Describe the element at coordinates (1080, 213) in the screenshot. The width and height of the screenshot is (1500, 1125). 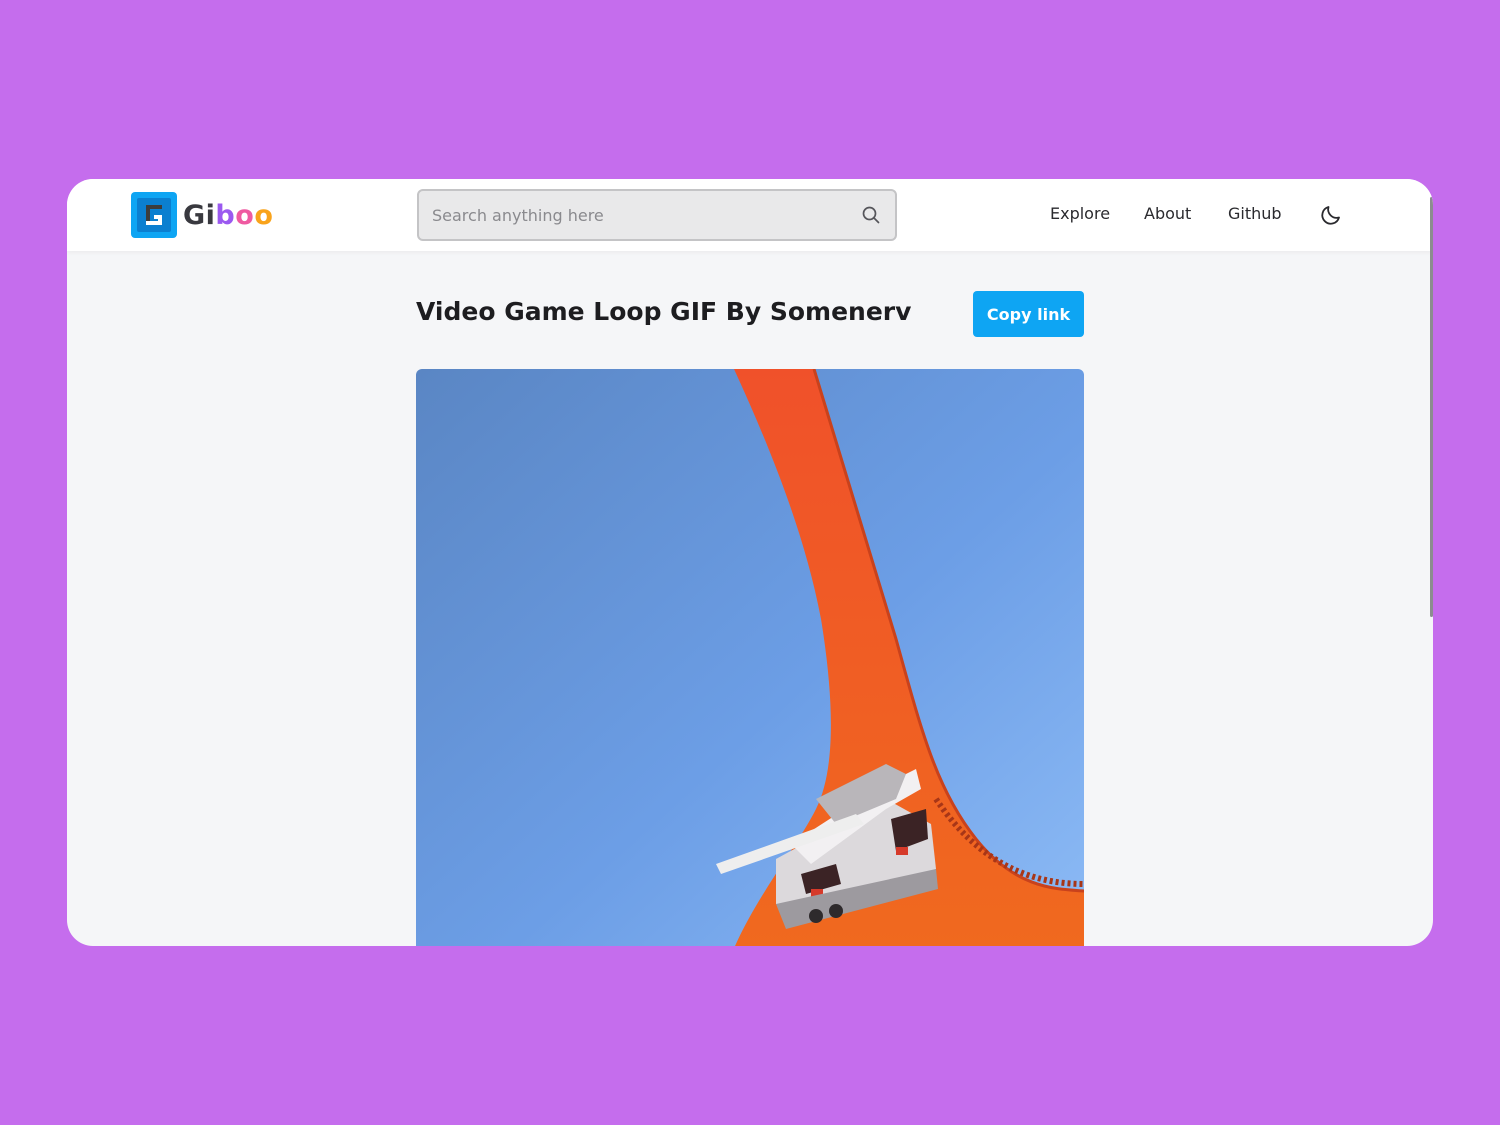
I see `nav-explore-link: Explore` at that location.